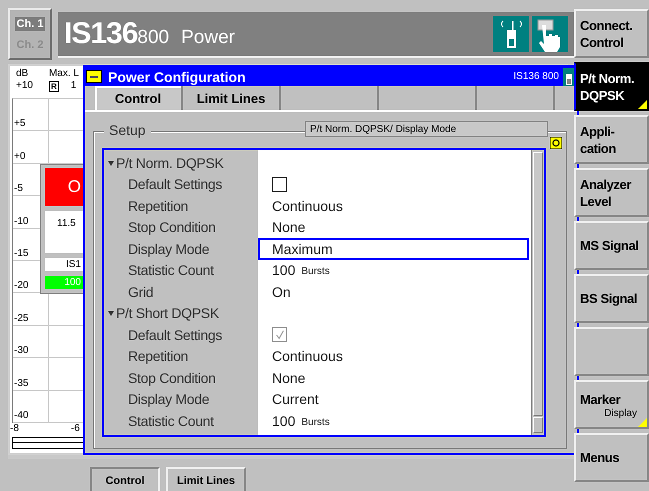 The width and height of the screenshot is (649, 491). I want to click on softkey: Connect. Control, so click(611, 33).